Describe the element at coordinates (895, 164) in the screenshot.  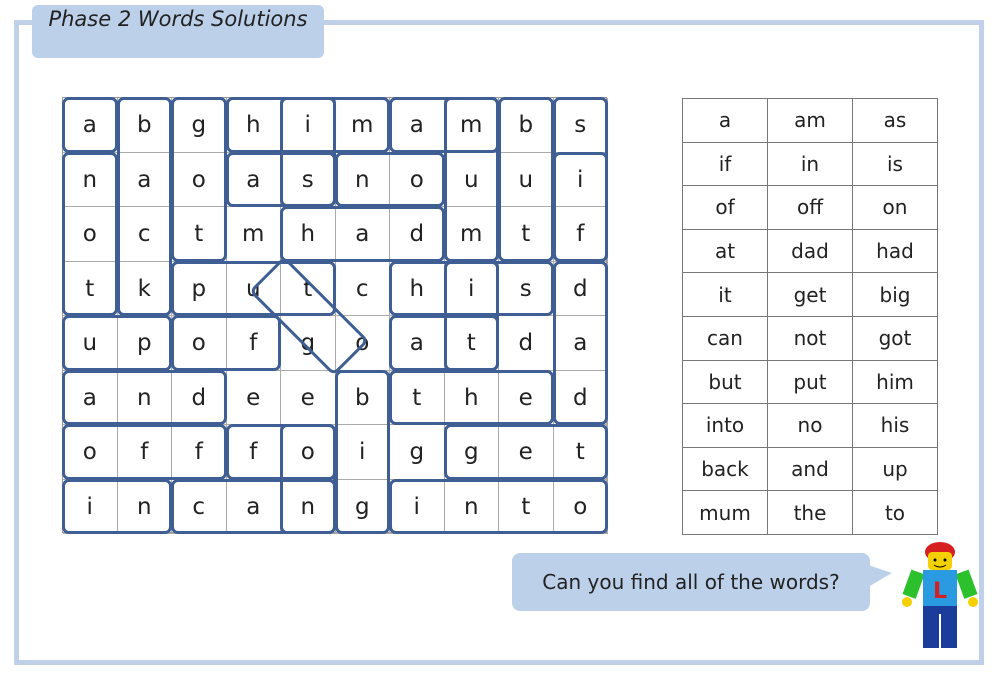
I see `word-list-item: is` at that location.